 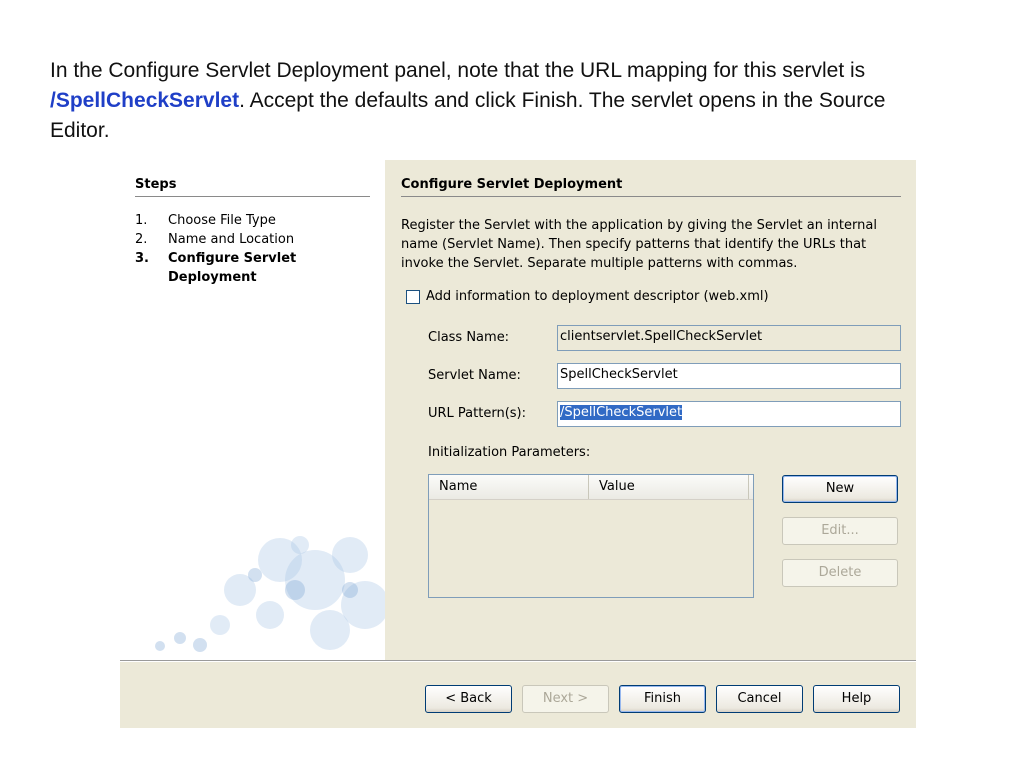 I want to click on column-header-value: Value, so click(x=669, y=487).